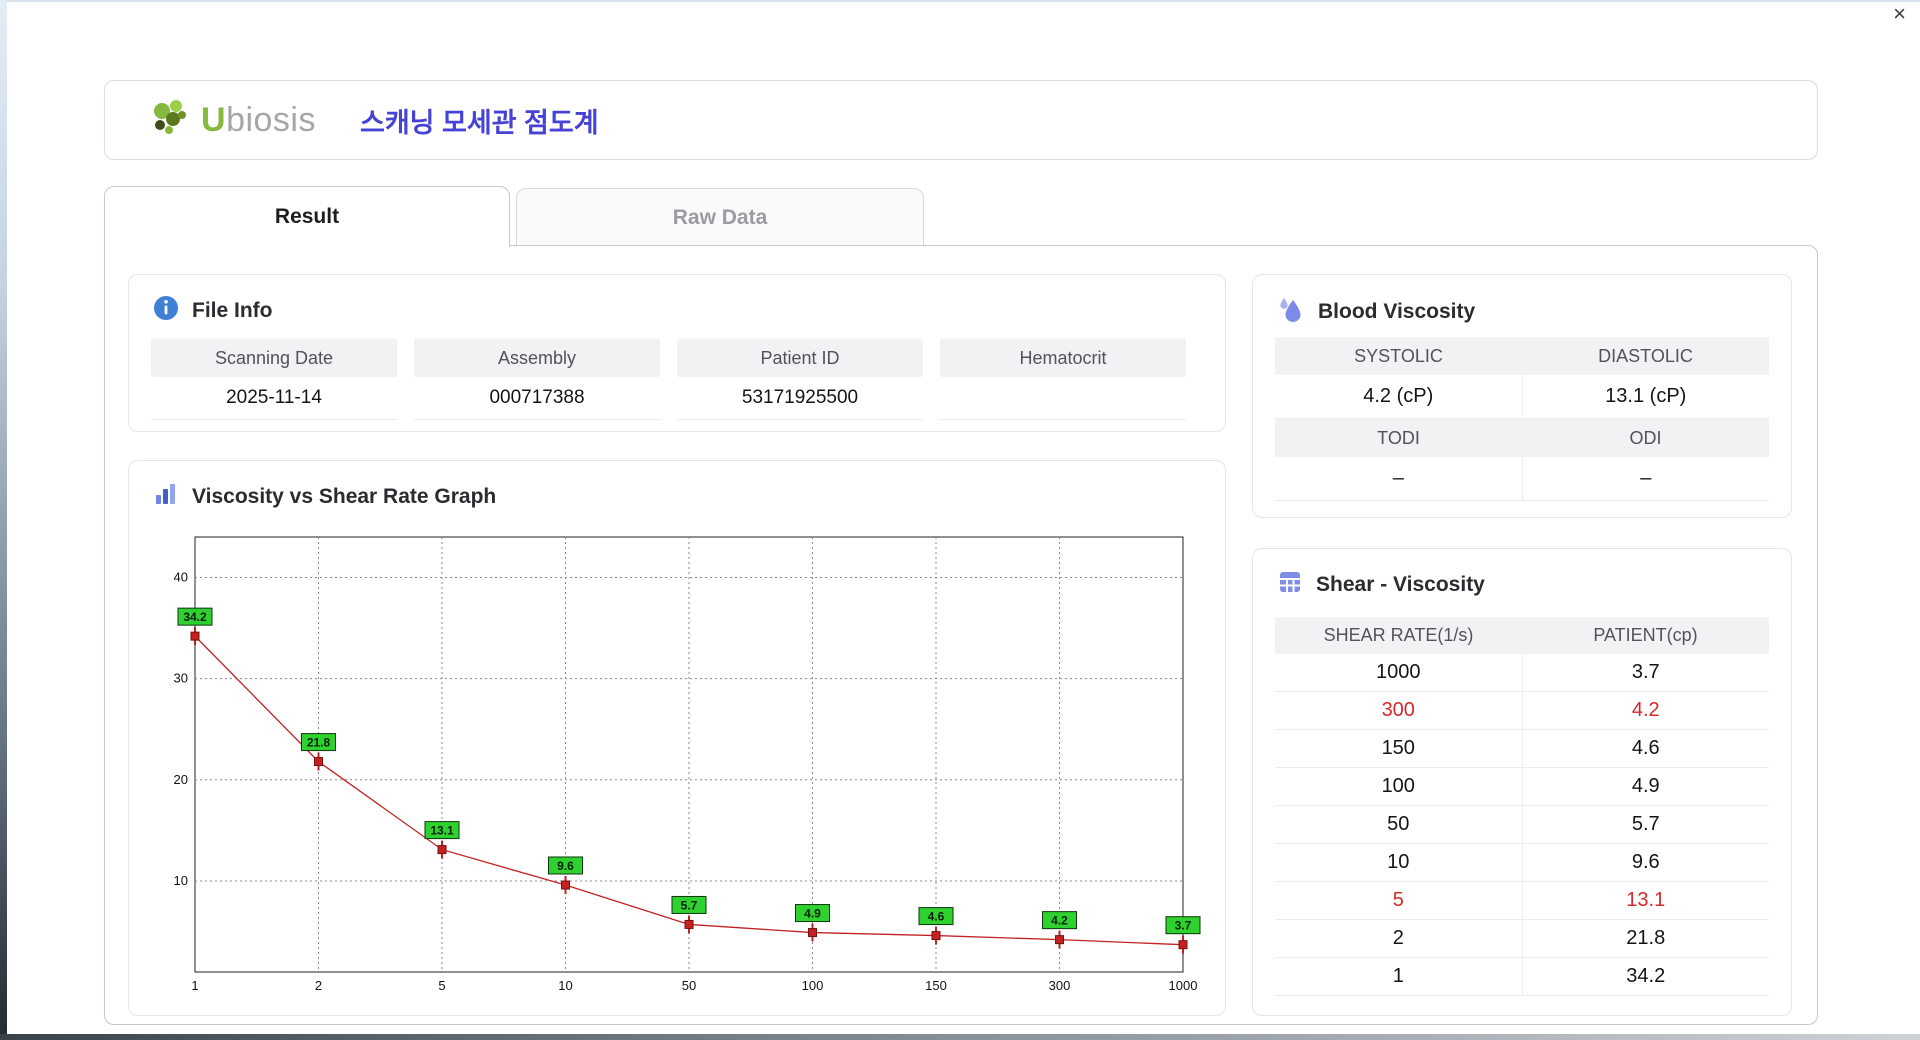 The height and width of the screenshot is (1040, 1920). What do you see at coordinates (1398, 900) in the screenshot?
I see `shear-rate-value: 5` at bounding box center [1398, 900].